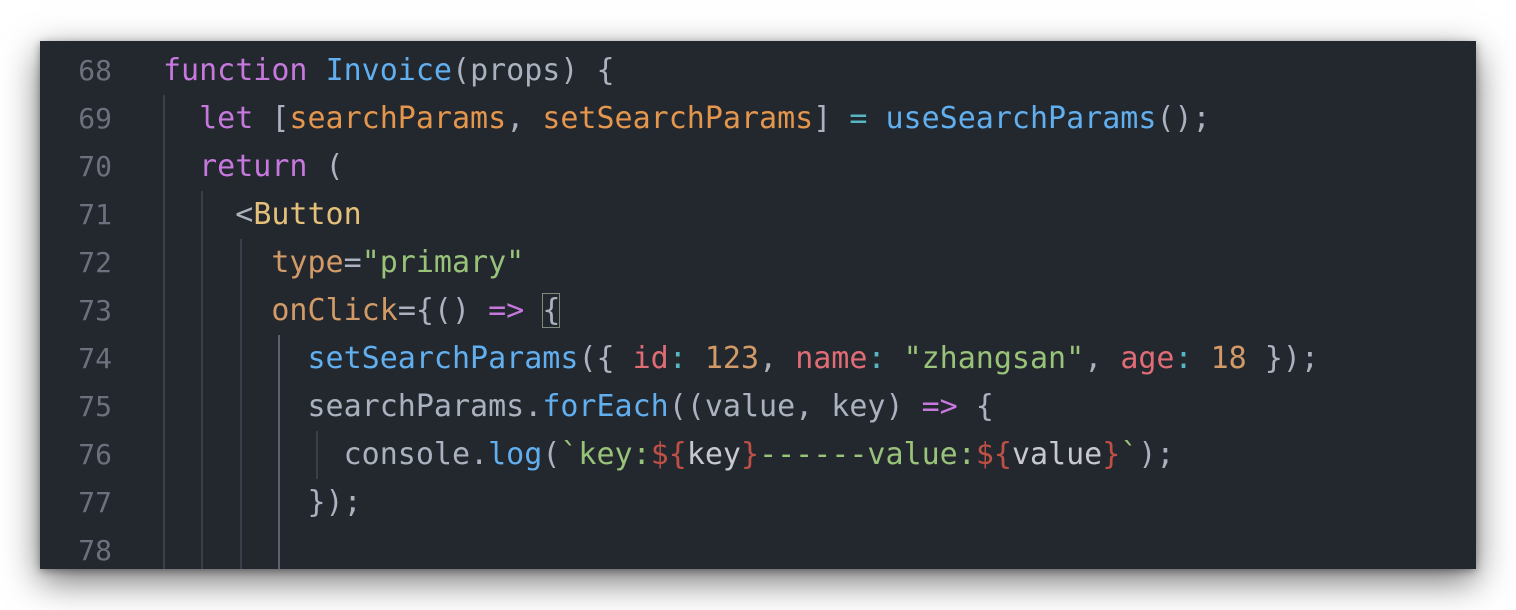 Image resolution: width=1516 pixels, height=610 pixels. I want to click on code-token: ${, so click(668, 454).